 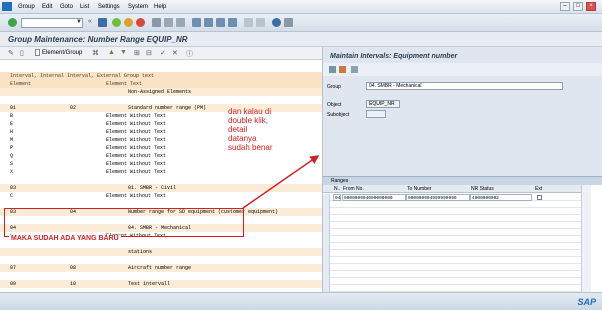 I want to click on find-icon, so click(x=168, y=22).